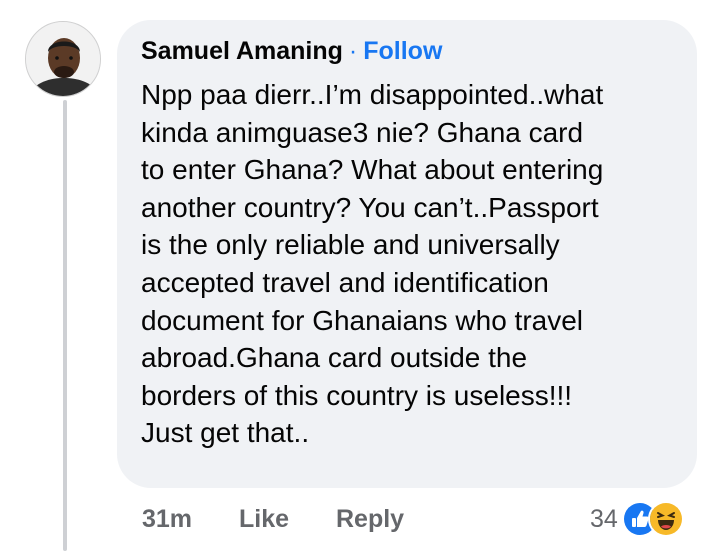 This screenshot has height=551, width=720. Describe the element at coordinates (637, 519) in the screenshot. I see `reactions-summary: 34` at that location.